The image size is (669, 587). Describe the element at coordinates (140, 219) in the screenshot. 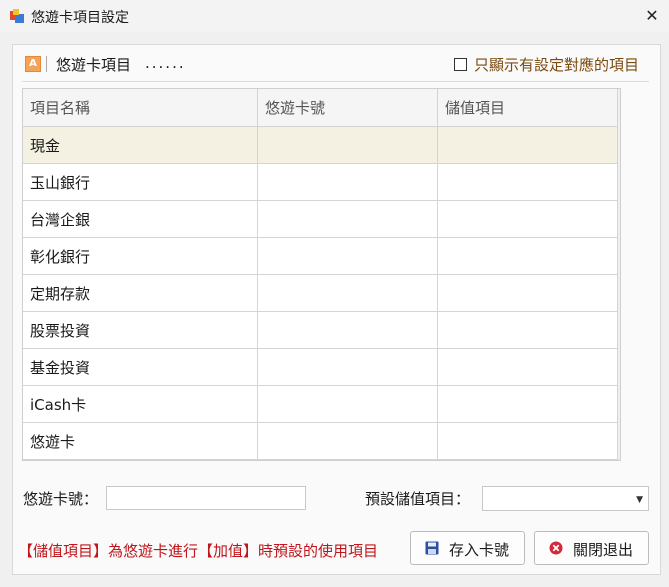

I see `table-cell-item: 台灣企銀` at that location.